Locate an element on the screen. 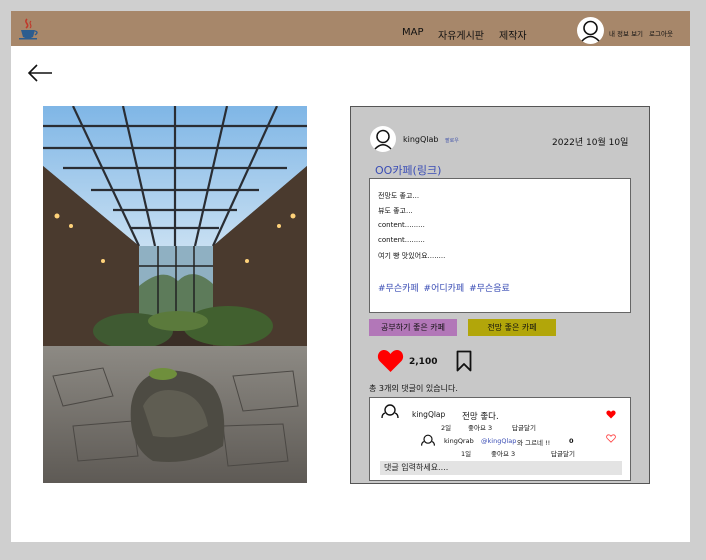 Image resolution: width=706 pixels, height=560 pixels. hashtag: #어디카페 is located at coordinates (444, 289).